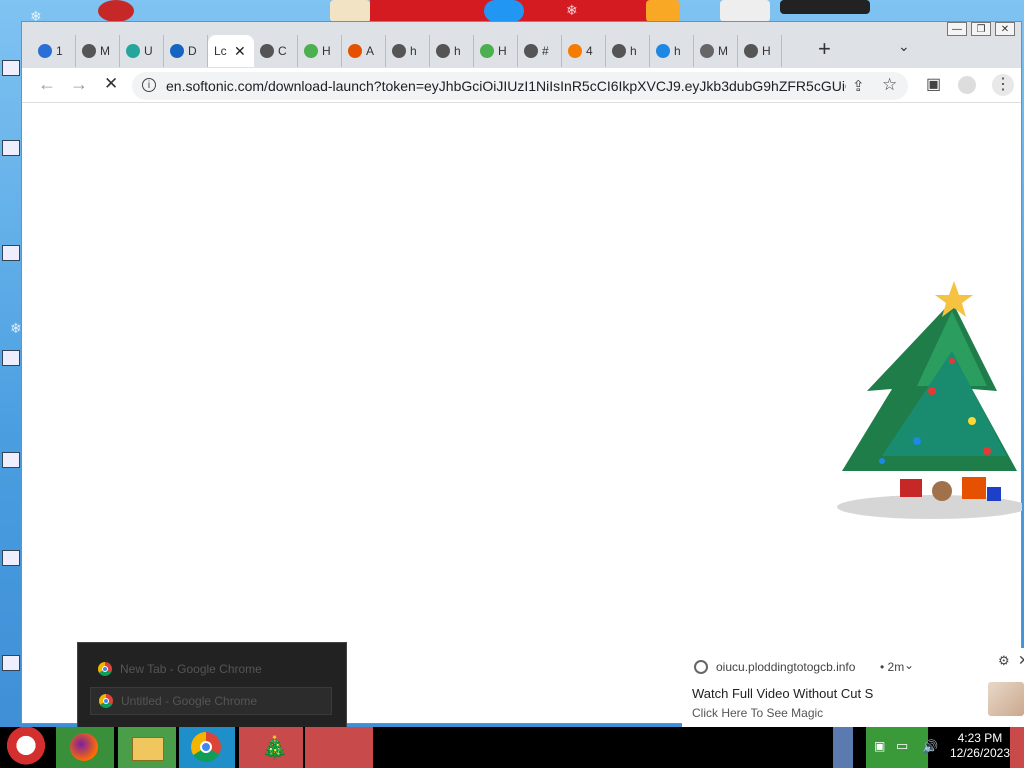 This screenshot has width=1024, height=768. What do you see at coordinates (824, 49) in the screenshot?
I see `new-tab-button: +` at bounding box center [824, 49].